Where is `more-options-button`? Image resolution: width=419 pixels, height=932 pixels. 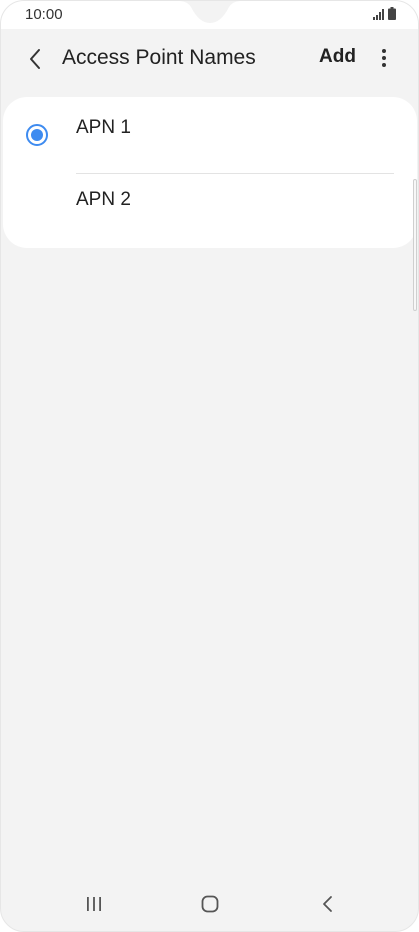
more-options-button is located at coordinates (384, 59).